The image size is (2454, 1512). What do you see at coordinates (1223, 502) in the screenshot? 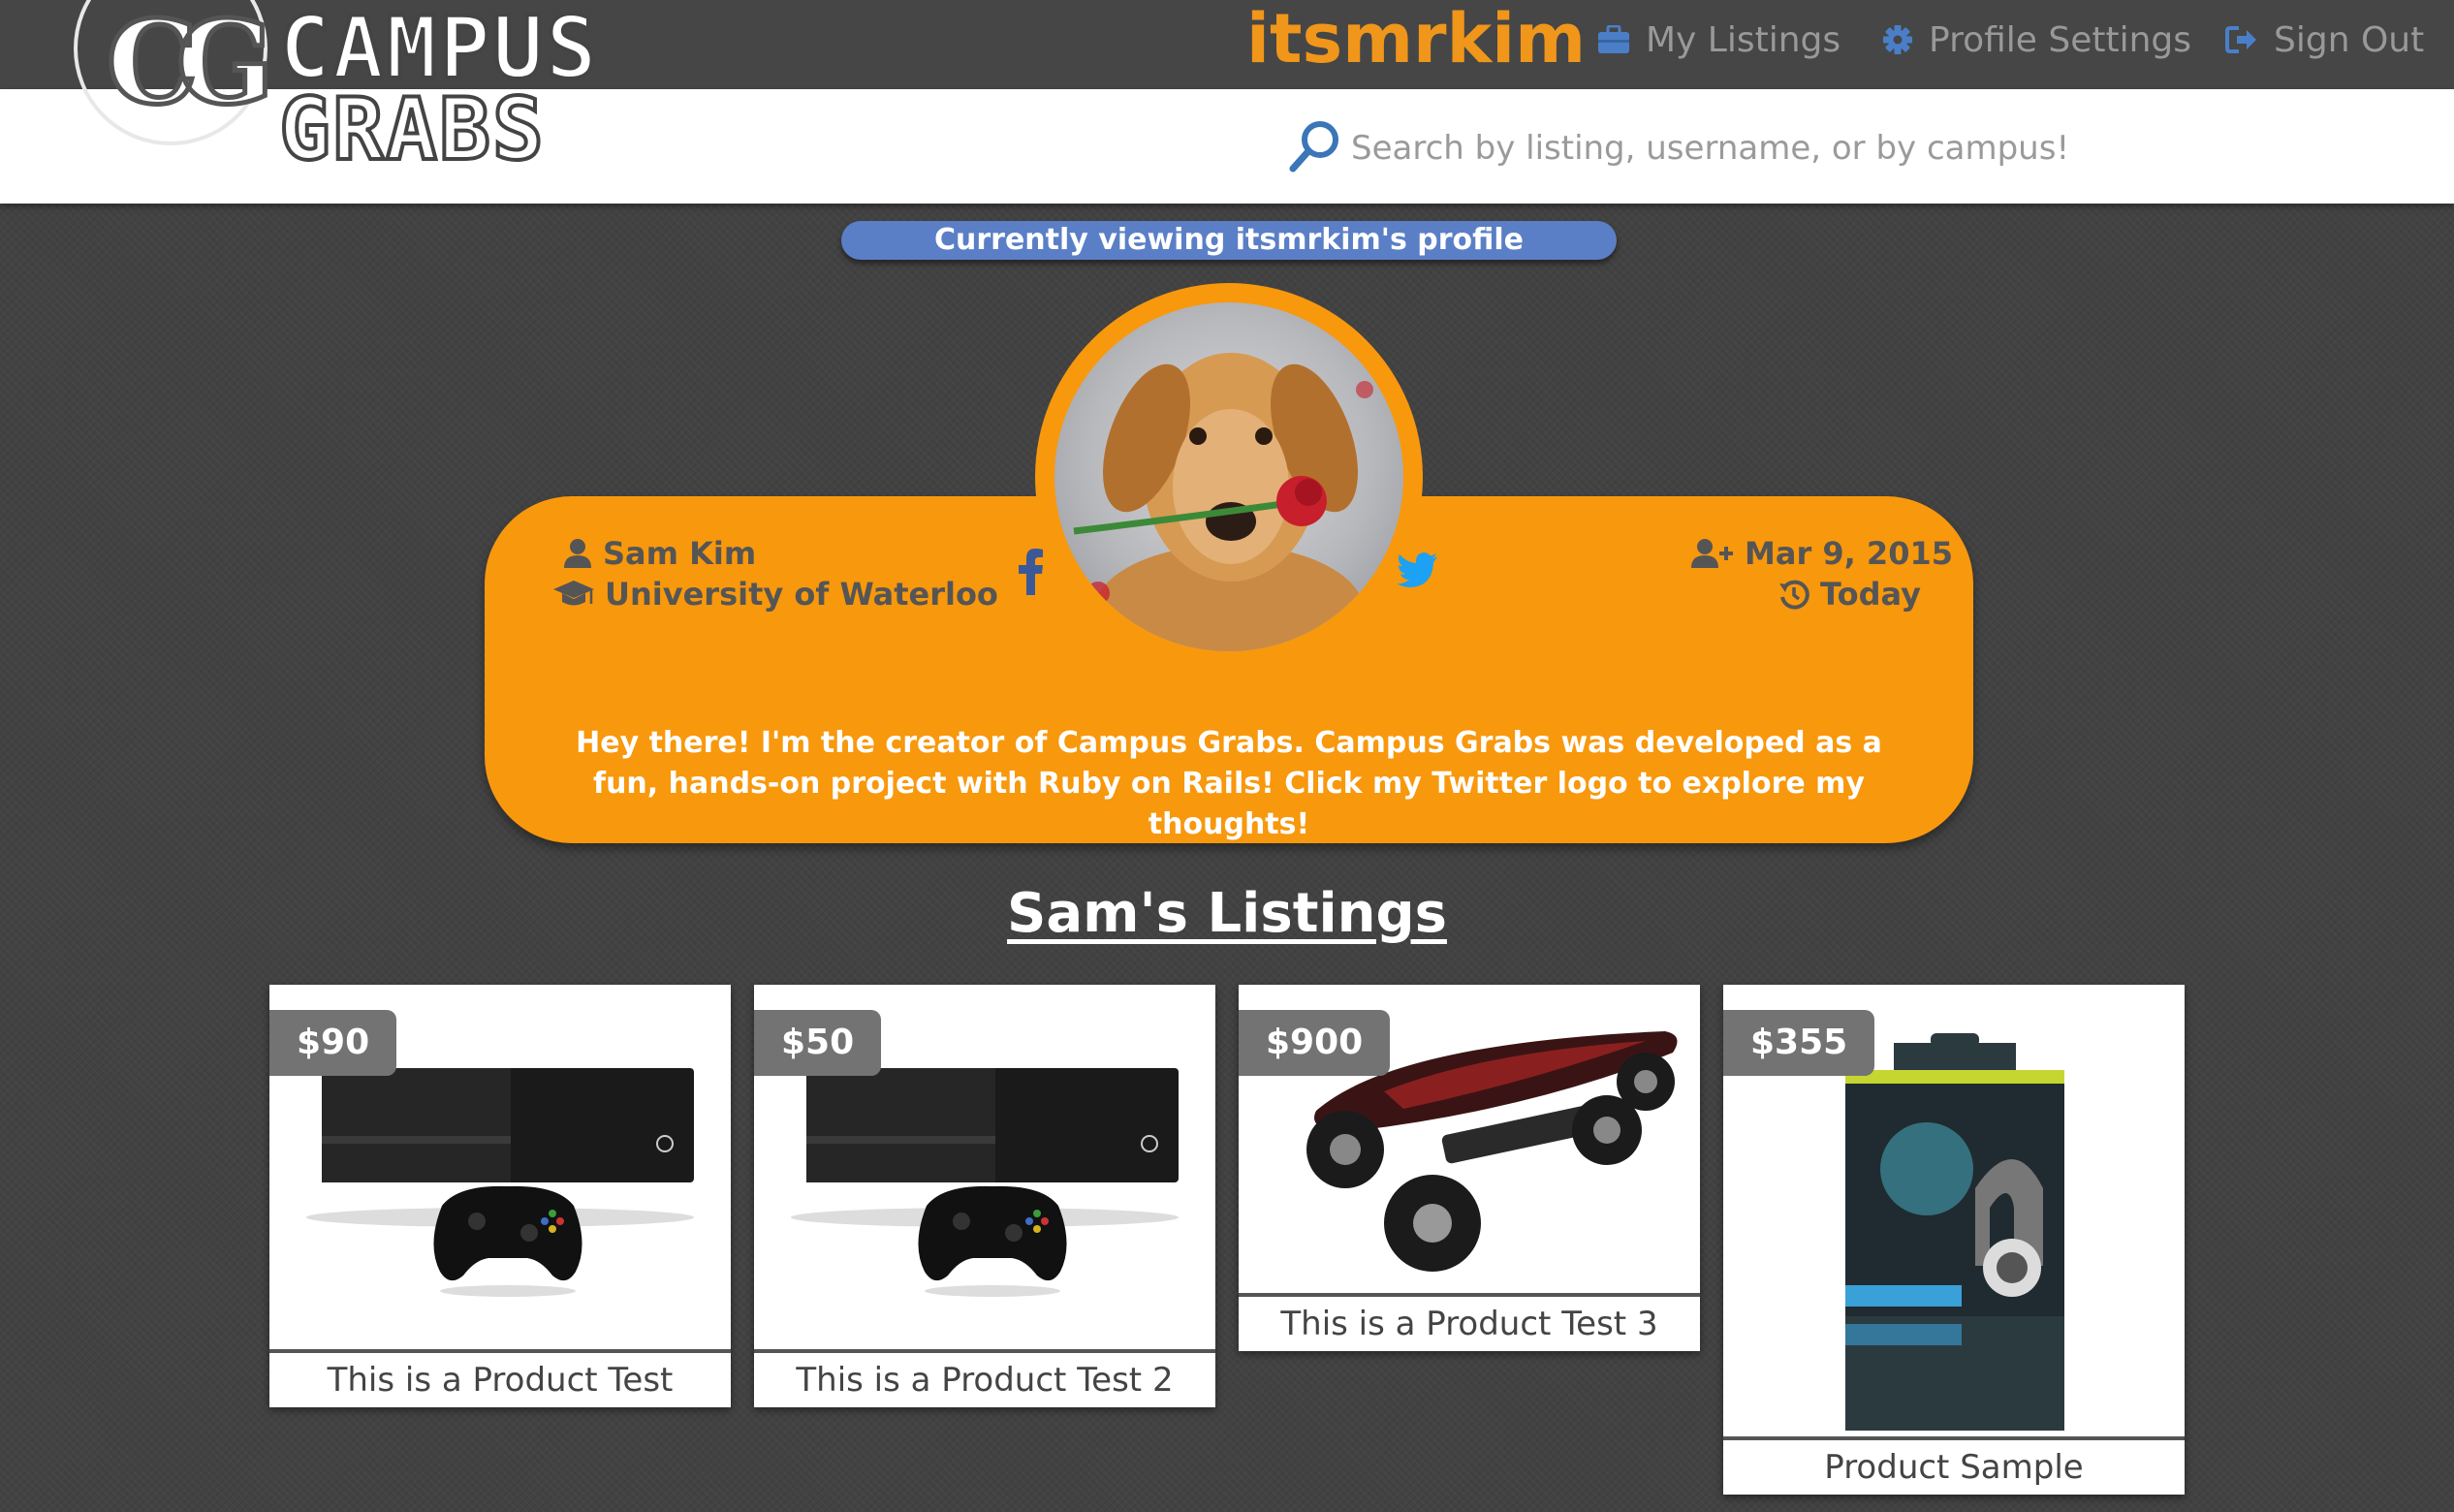
I see `avatar-dog-photo` at bounding box center [1223, 502].